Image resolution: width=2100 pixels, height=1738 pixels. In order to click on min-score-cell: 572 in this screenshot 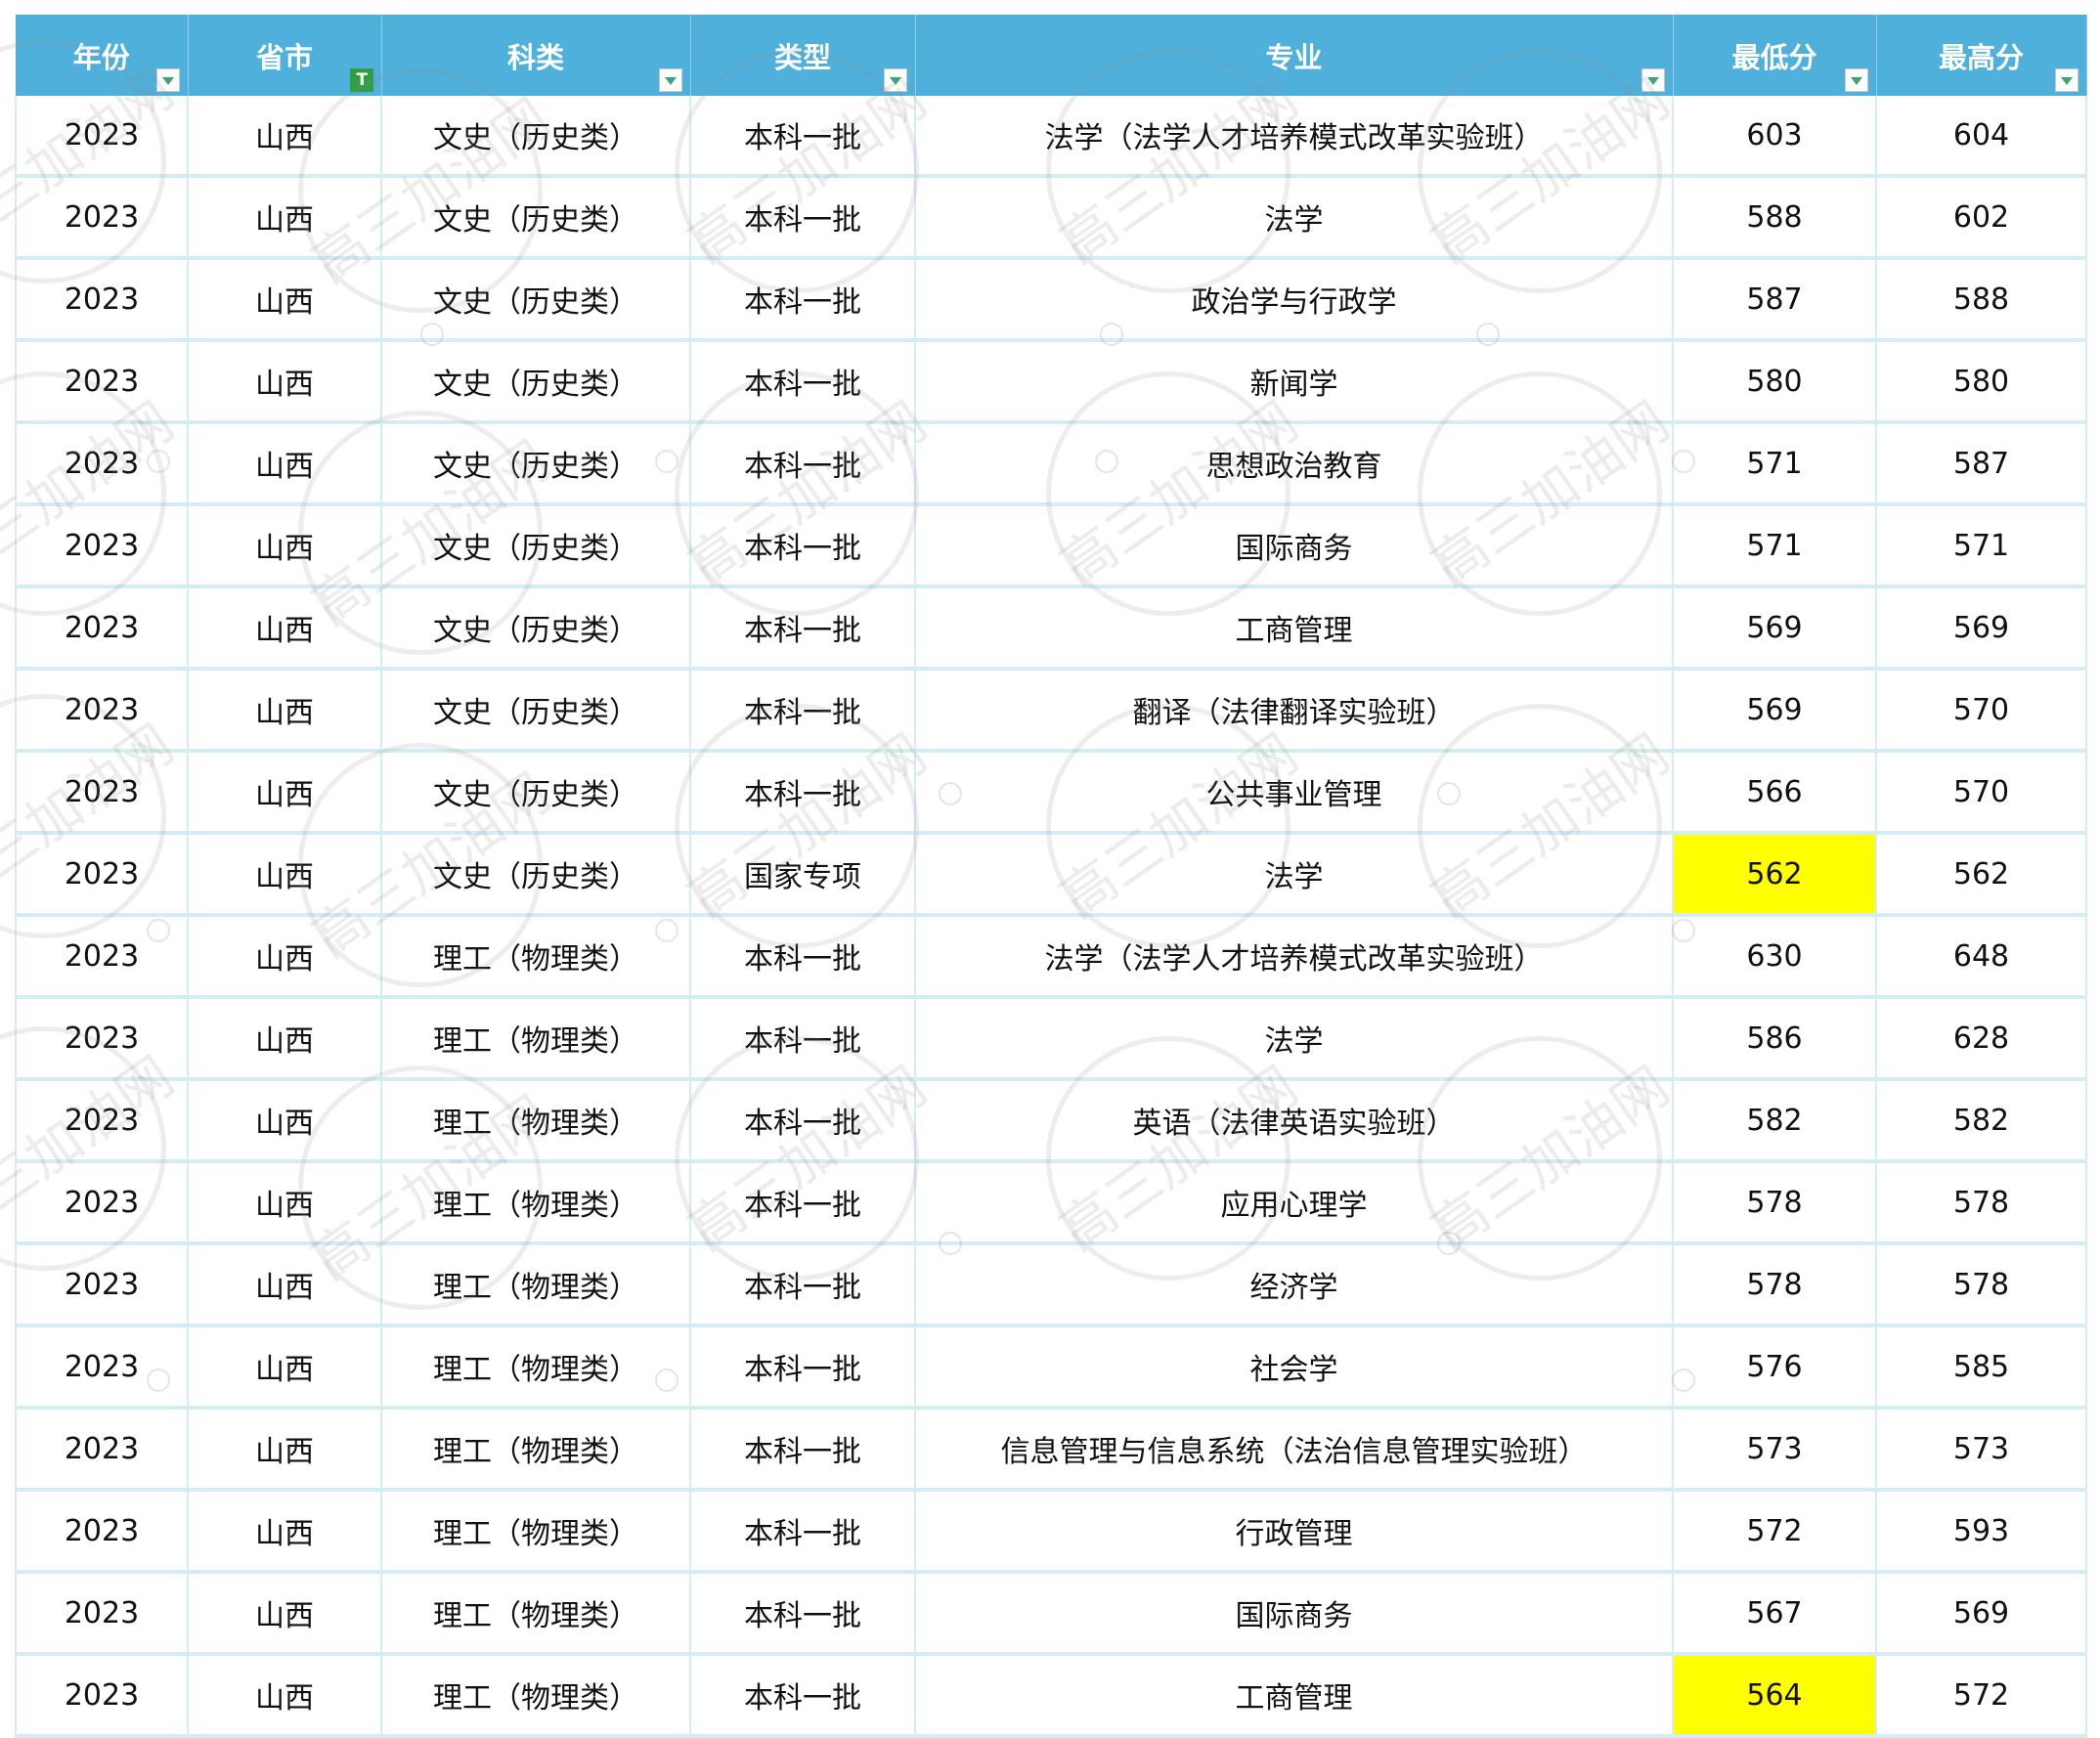, I will do `click(1775, 1532)`.